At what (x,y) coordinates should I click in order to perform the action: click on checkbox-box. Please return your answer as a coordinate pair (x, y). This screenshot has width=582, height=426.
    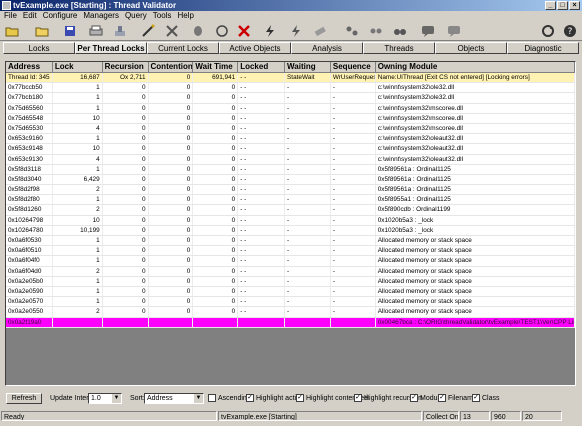
    Looking at the image, I should click on (212, 398).